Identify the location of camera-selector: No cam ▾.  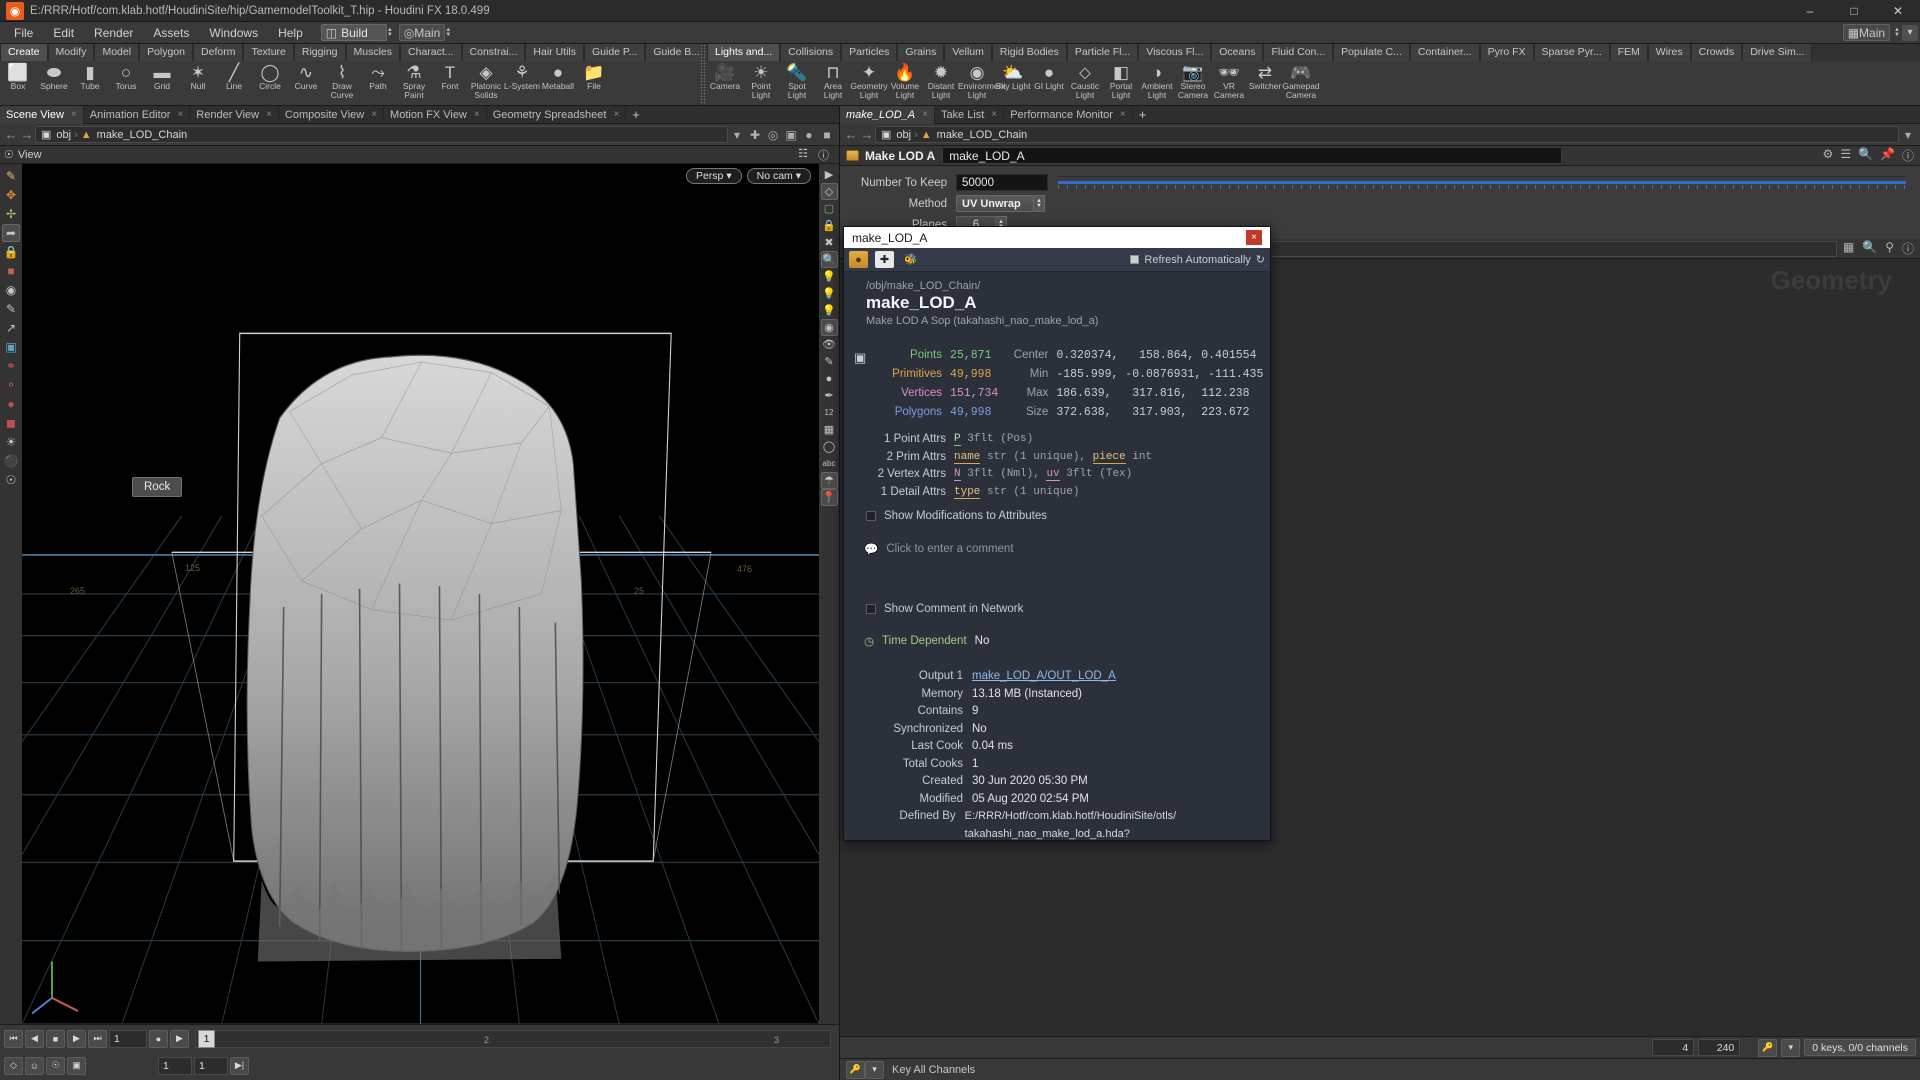
(778, 176).